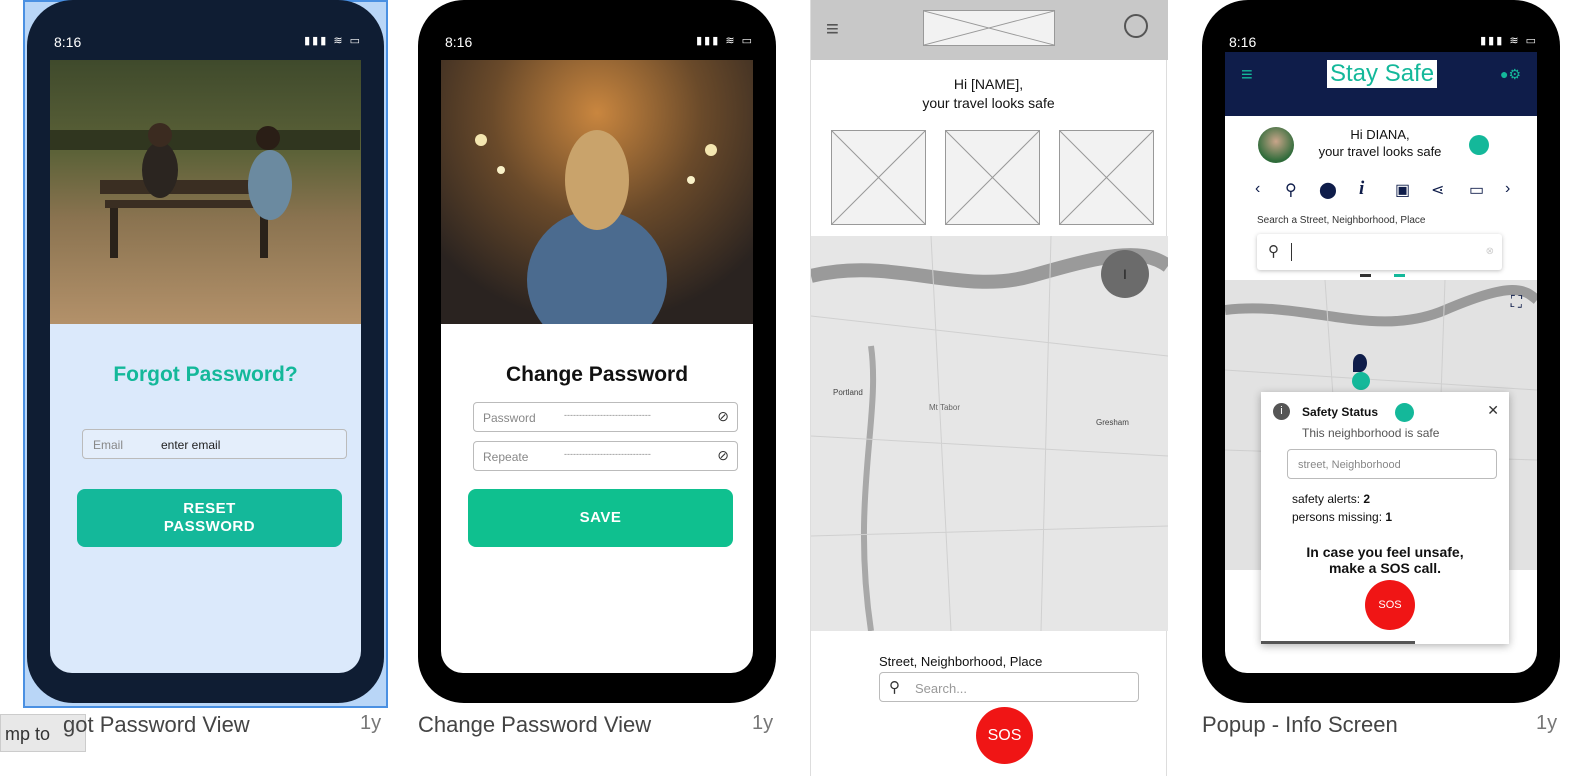 The image size is (1583, 776). Describe the element at coordinates (1360, 363) in the screenshot. I see `map-marker-icon` at that location.